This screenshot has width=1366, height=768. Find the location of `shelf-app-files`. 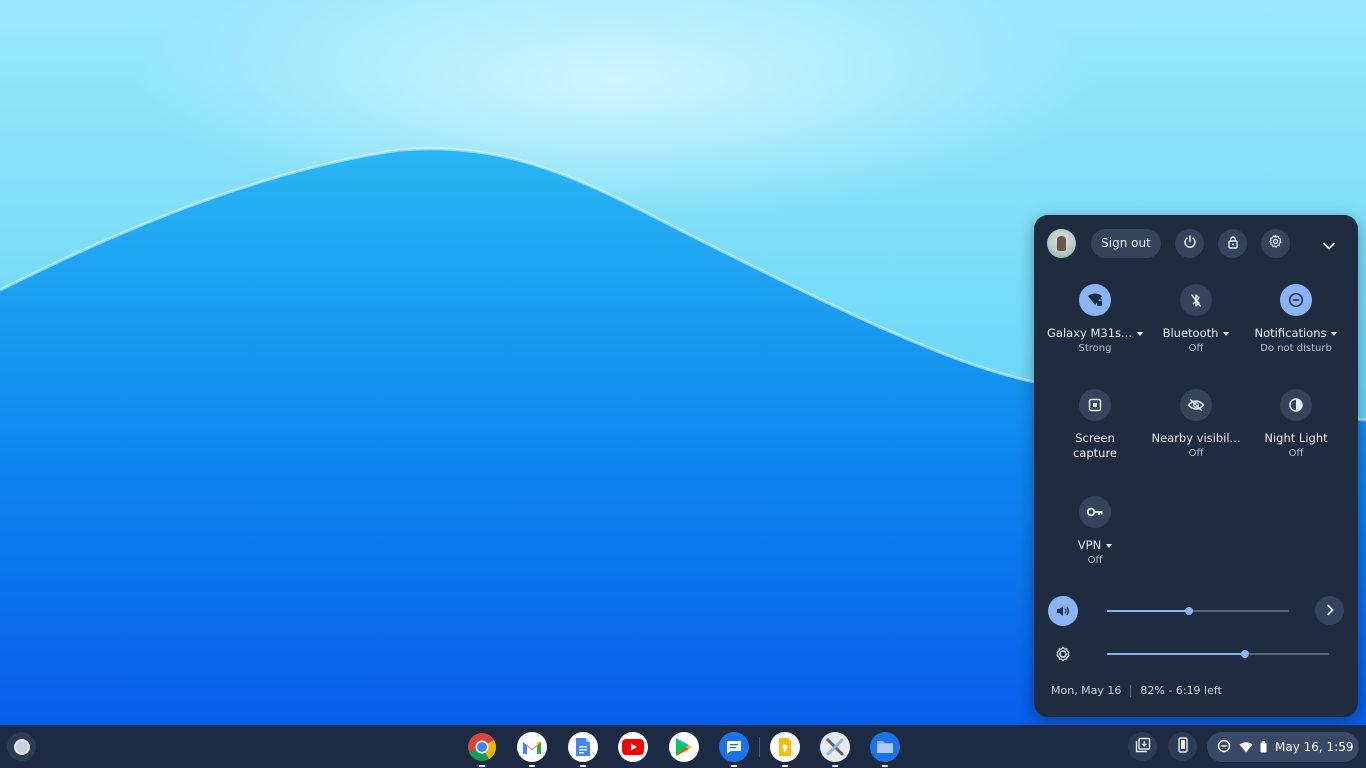

shelf-app-files is located at coordinates (885, 749).